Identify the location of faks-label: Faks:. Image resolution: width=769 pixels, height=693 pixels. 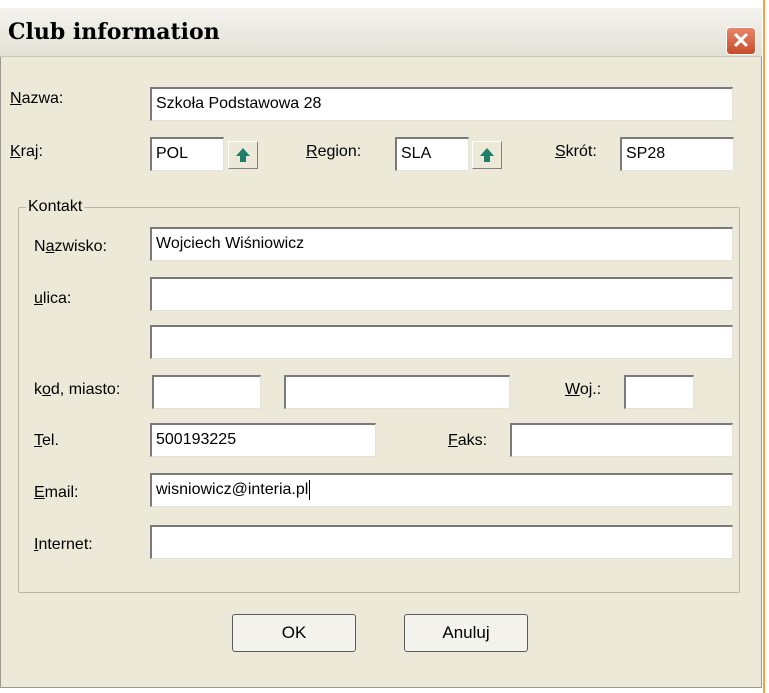
(468, 440).